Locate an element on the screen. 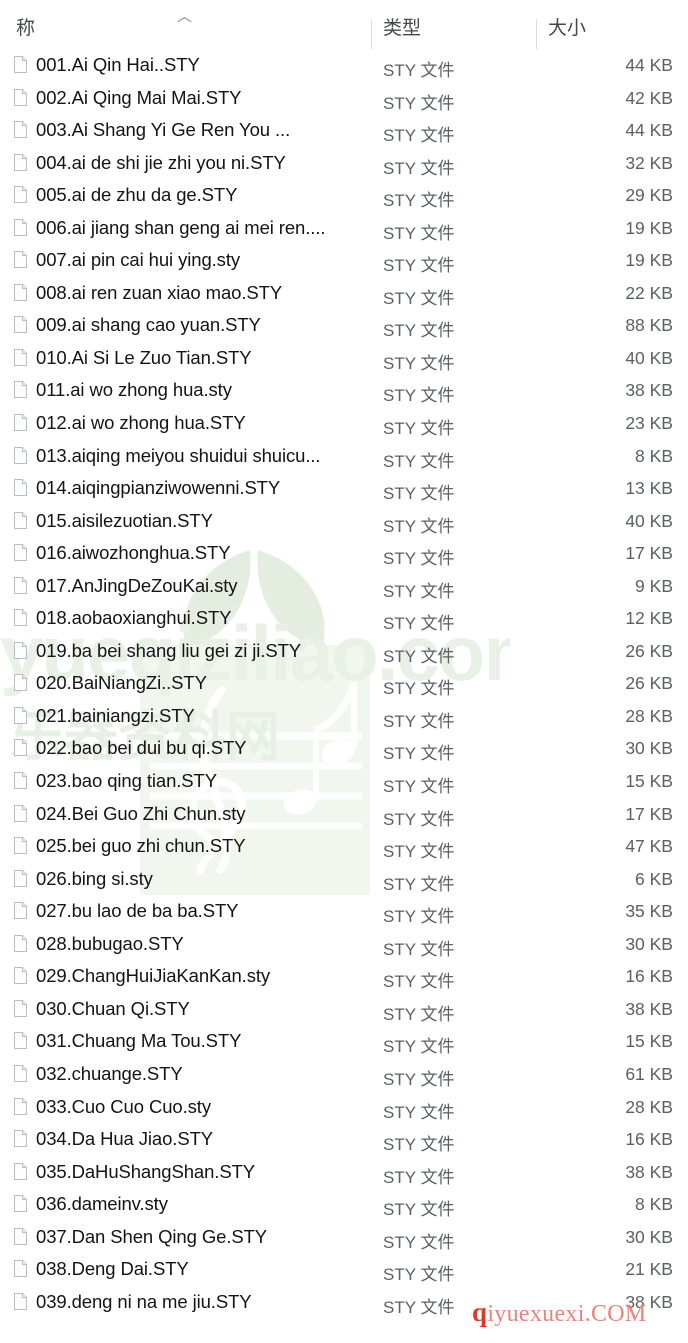 This screenshot has height=1343, width=688. table-row: 018.aobaoxianghui.STY STY 文件 12 KB is located at coordinates (344, 619).